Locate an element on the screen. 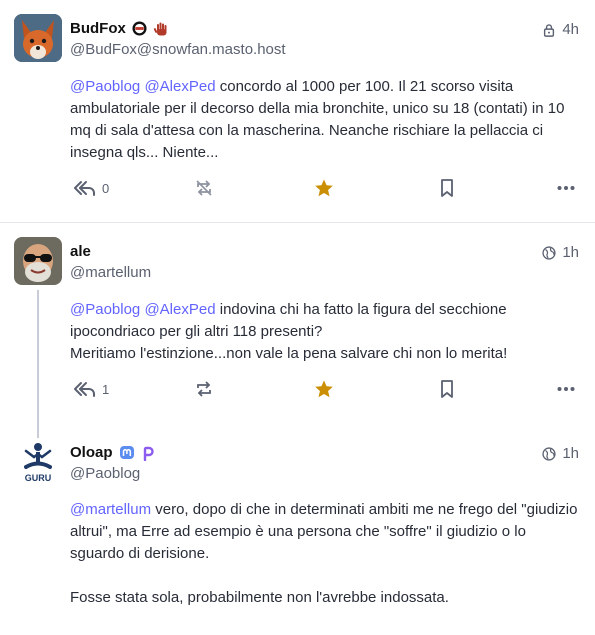 The height and width of the screenshot is (635, 595). reply-count: 0 is located at coordinates (106, 188).